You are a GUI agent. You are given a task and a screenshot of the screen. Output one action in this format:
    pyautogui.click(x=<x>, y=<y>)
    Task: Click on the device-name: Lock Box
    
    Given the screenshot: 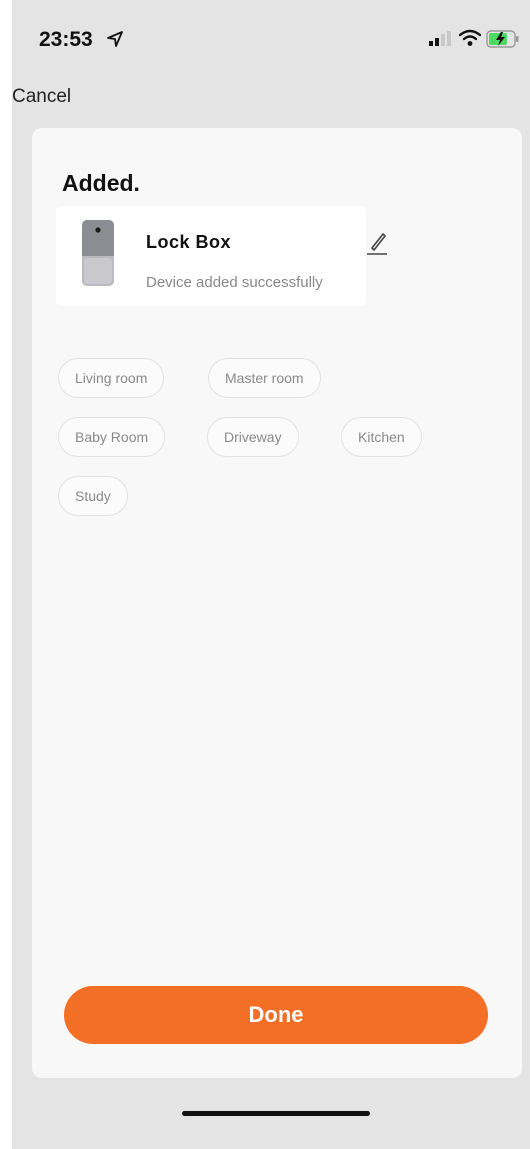 What is the action you would take?
    pyautogui.click(x=189, y=242)
    